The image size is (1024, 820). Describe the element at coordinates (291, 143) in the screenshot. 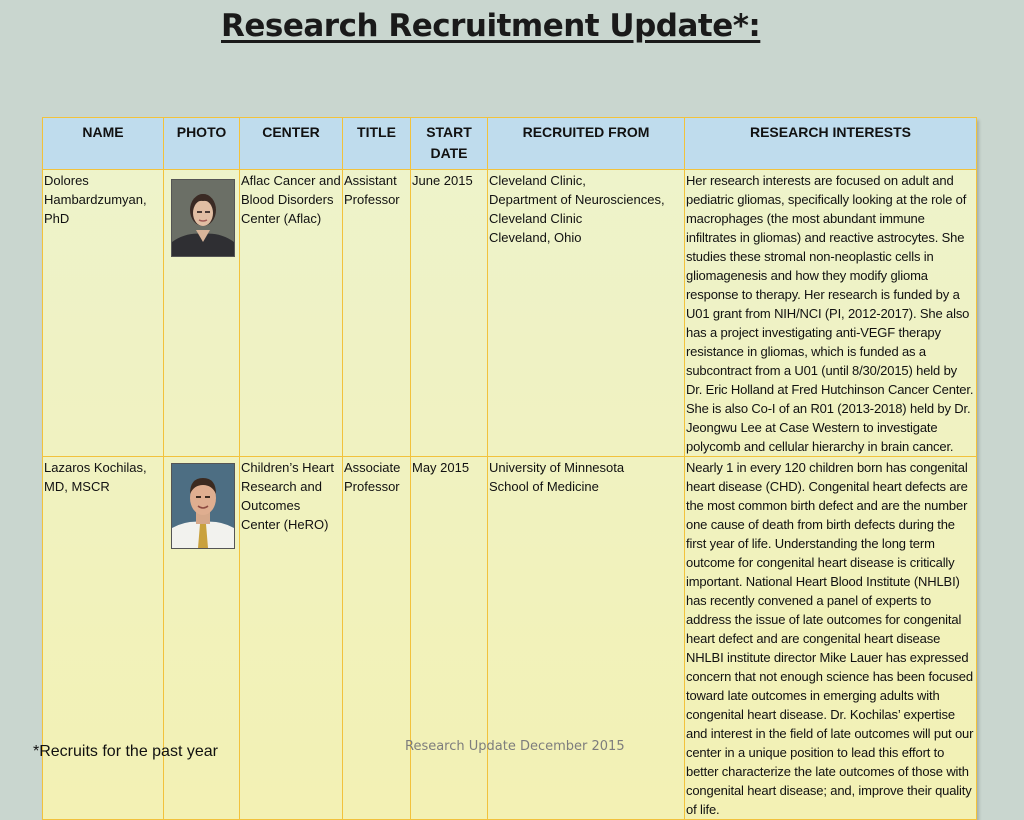

I see `header-center: CENTER` at that location.